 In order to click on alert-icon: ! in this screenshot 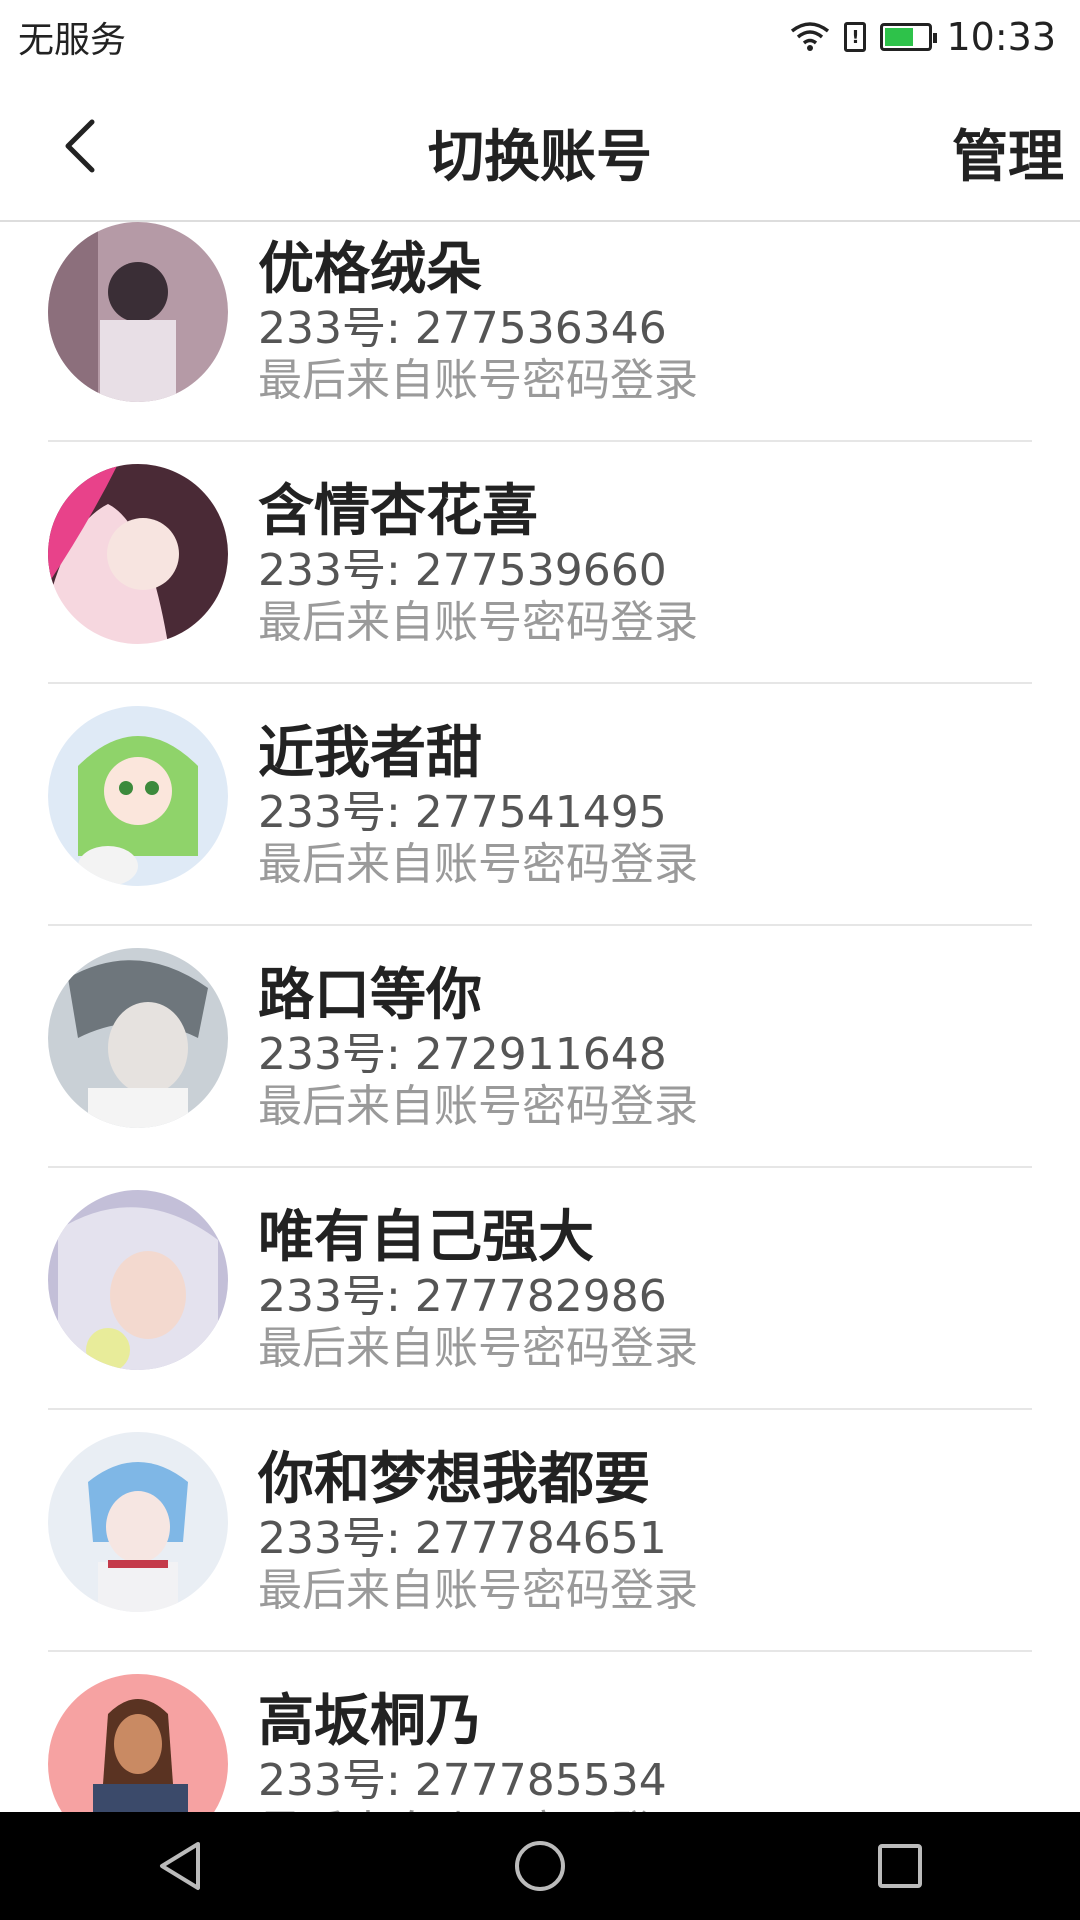, I will do `click(855, 37)`.